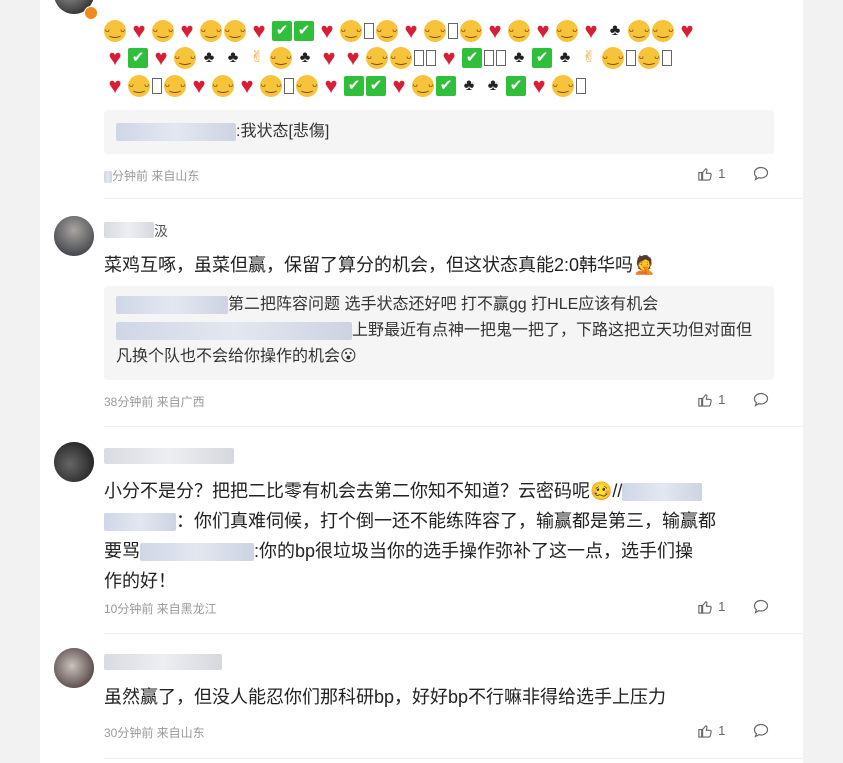  What do you see at coordinates (154, 402) in the screenshot?
I see `comment-meta: 38分钟前 来自广西` at bounding box center [154, 402].